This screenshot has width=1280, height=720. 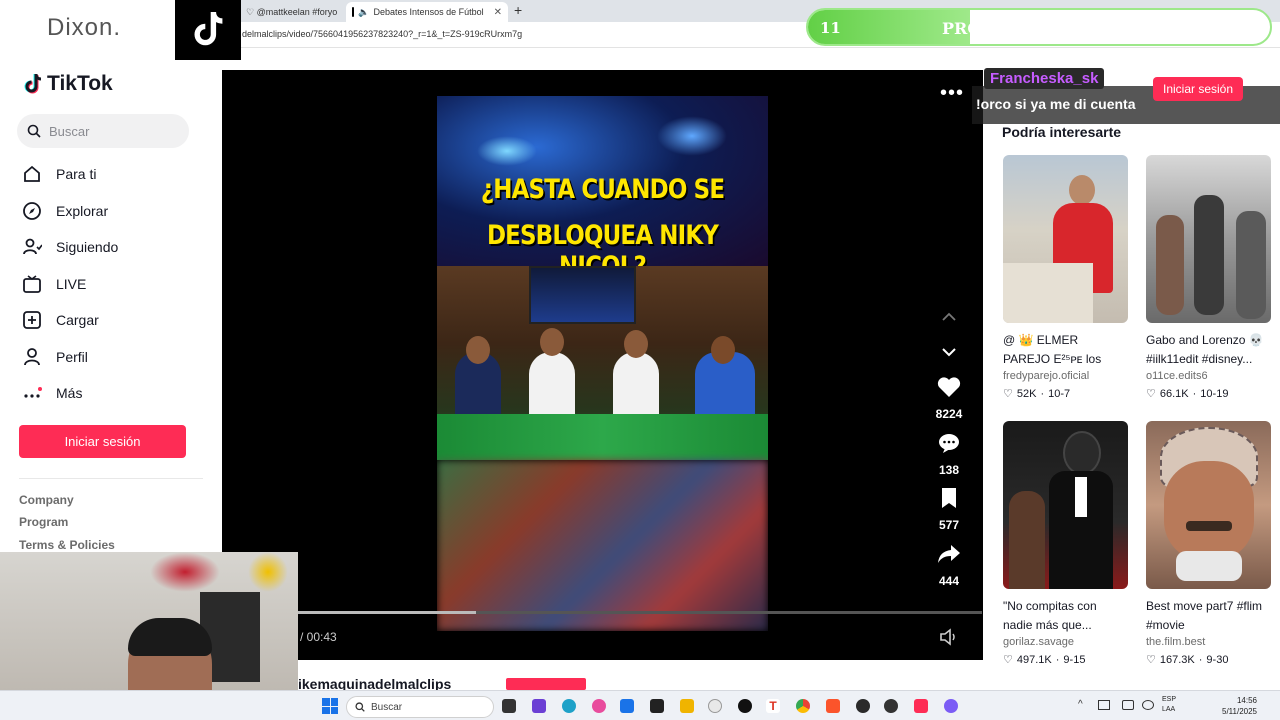 What do you see at coordinates (32, 211) in the screenshot?
I see `compass-icon` at bounding box center [32, 211].